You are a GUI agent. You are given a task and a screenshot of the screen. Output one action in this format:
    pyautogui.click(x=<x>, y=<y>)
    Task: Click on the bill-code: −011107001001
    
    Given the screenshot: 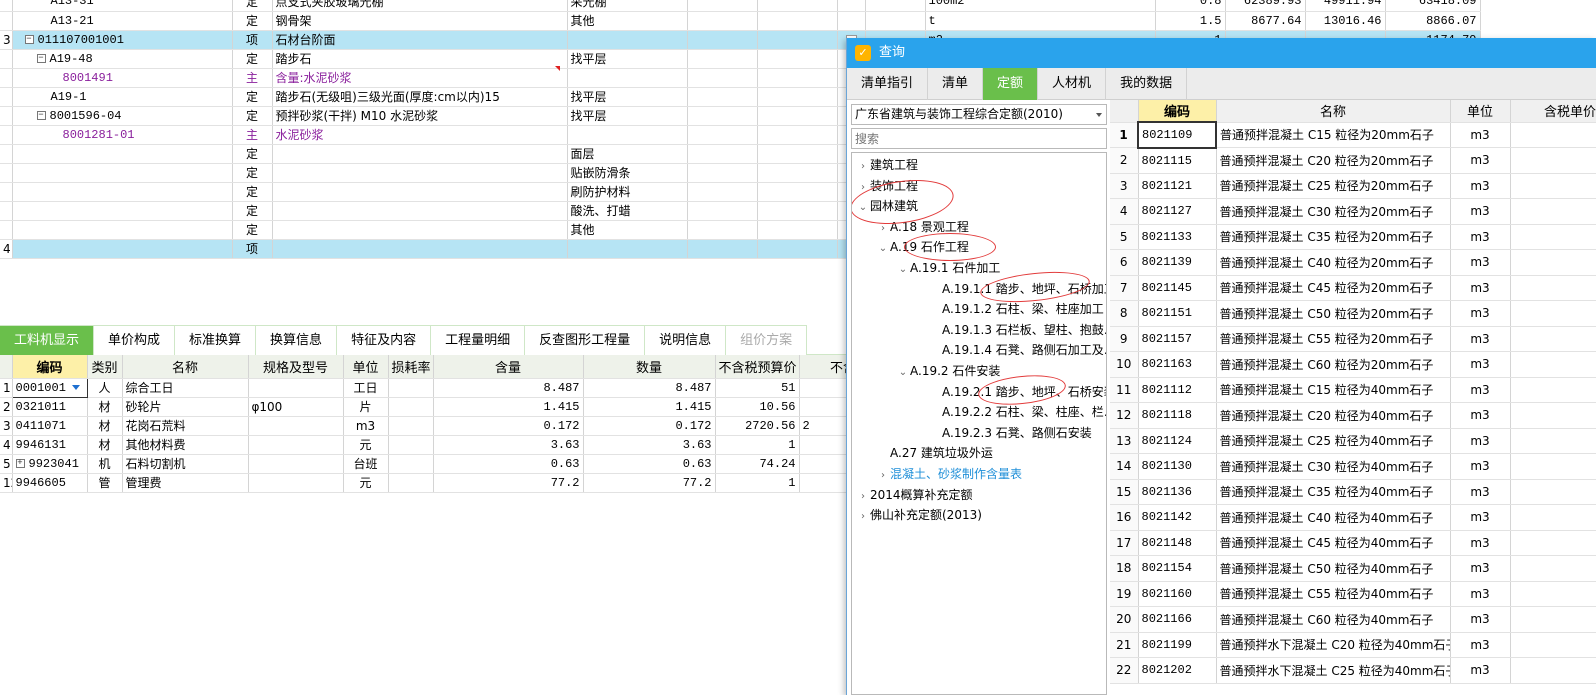 What is the action you would take?
    pyautogui.click(x=122, y=40)
    